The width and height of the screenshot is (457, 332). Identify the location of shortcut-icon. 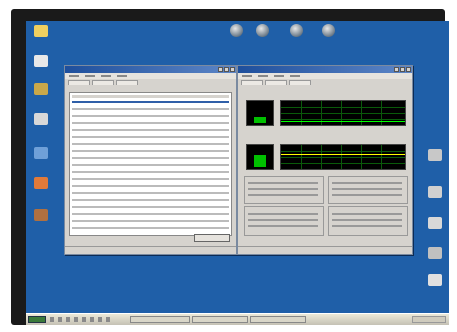
(41, 215).